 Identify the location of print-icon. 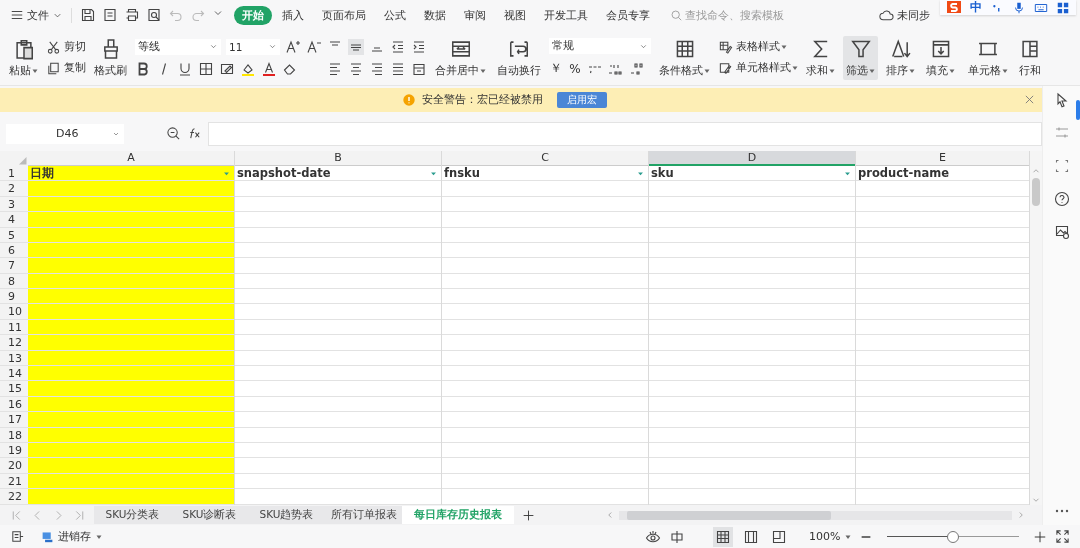
(132, 15).